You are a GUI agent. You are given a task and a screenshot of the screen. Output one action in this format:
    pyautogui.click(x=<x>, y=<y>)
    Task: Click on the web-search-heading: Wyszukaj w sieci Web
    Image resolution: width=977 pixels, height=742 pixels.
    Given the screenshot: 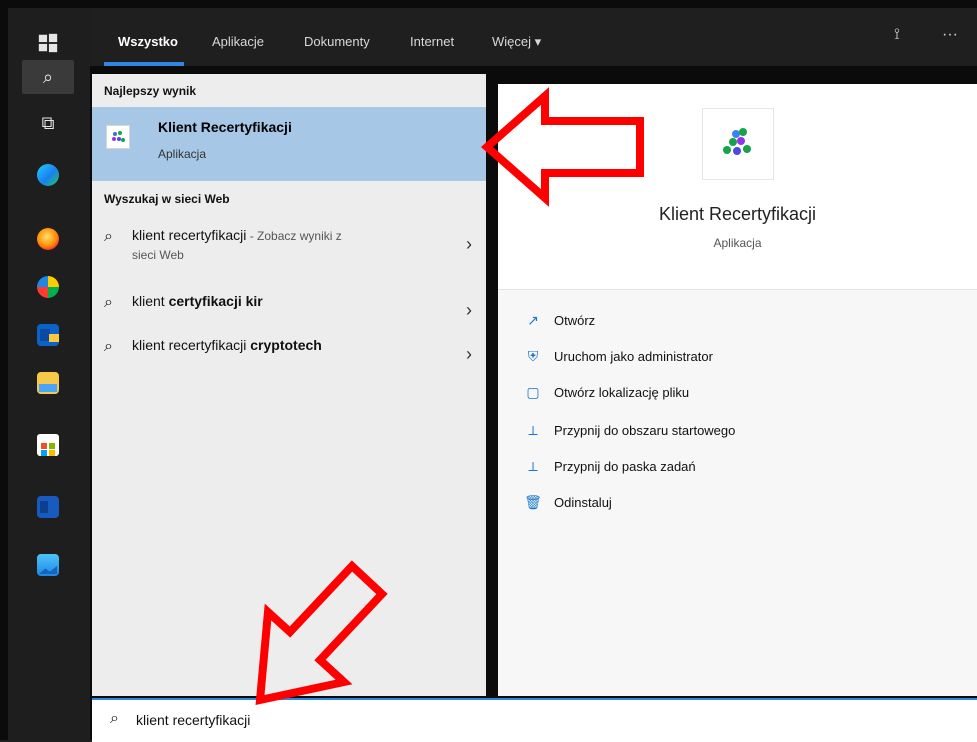 What is the action you would take?
    pyautogui.click(x=167, y=199)
    